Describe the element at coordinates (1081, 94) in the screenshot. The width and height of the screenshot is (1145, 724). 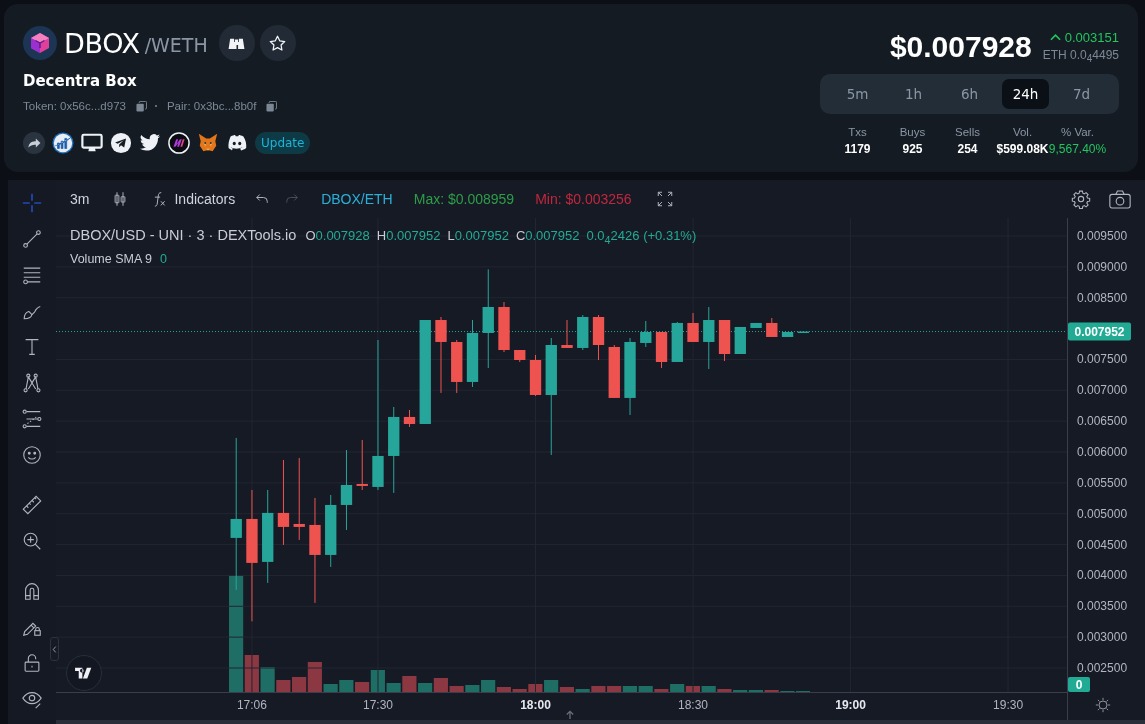
I see `timeframe-tab: 7d` at that location.